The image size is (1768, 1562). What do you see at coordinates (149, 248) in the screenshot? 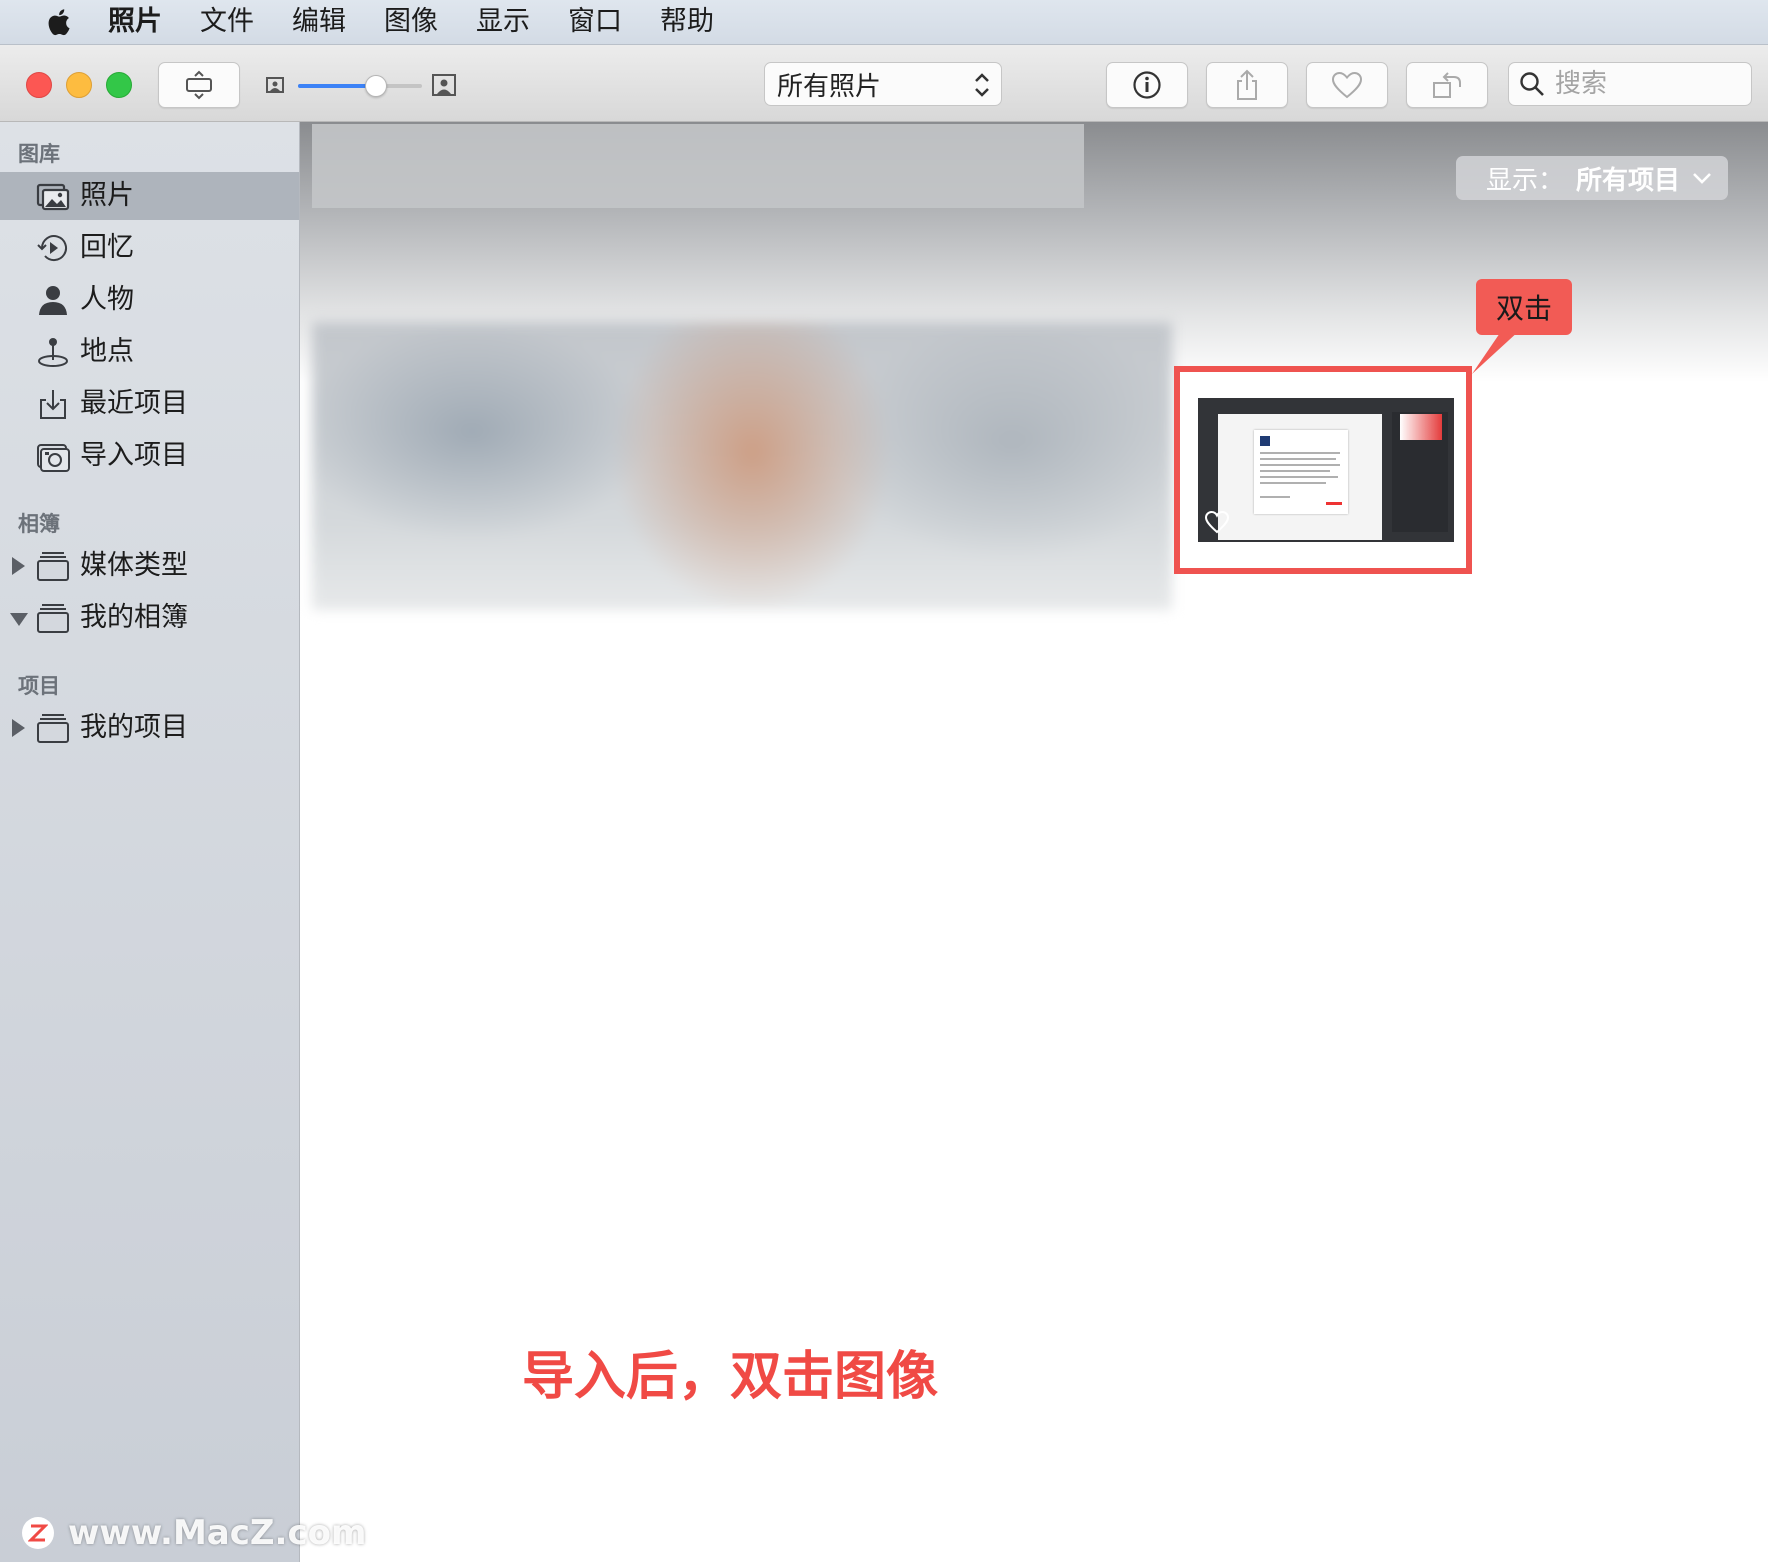
I see `sidebar-item-memories: 回忆` at bounding box center [149, 248].